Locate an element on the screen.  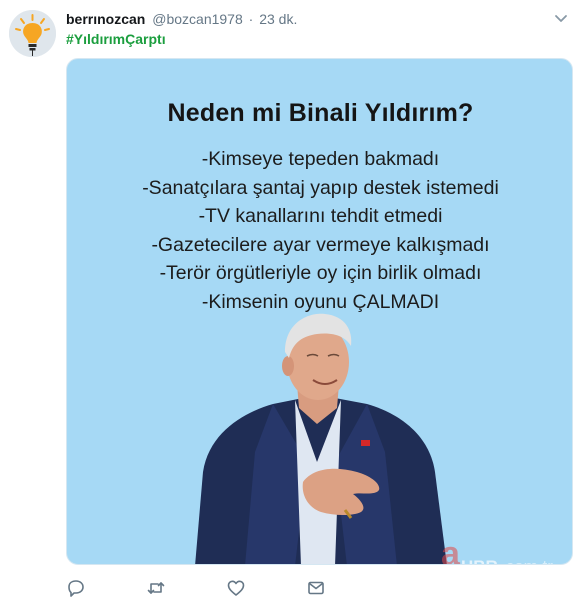
image-title: Neden mi Binali Yıldırım? is located at coordinates (320, 113).